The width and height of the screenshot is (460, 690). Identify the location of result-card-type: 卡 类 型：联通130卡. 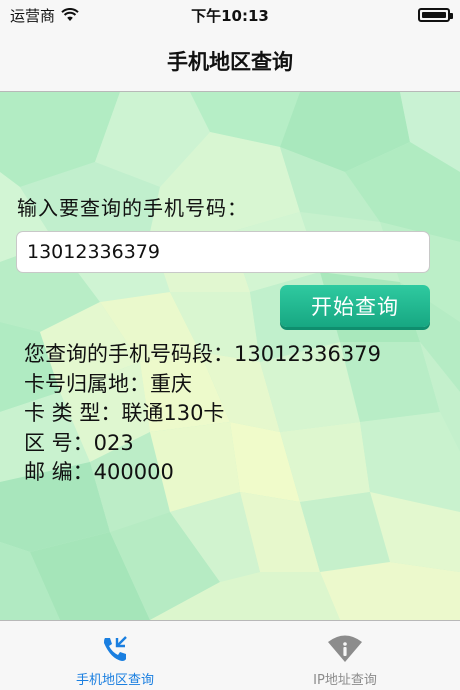
(124, 413).